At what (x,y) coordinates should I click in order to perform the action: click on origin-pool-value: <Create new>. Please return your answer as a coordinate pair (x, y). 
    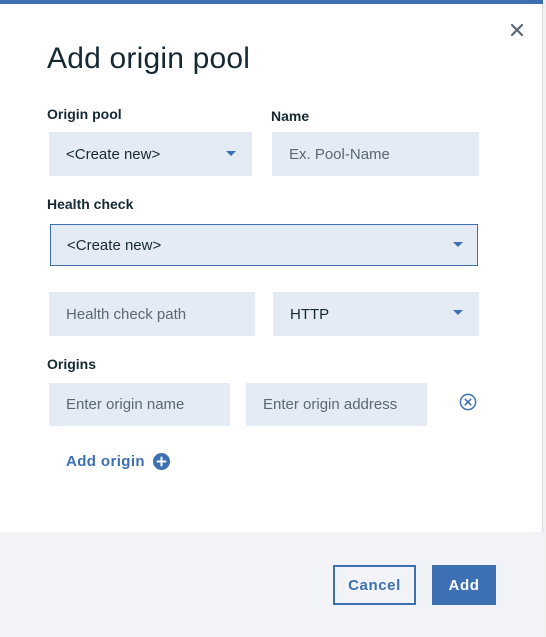
    Looking at the image, I should click on (113, 154).